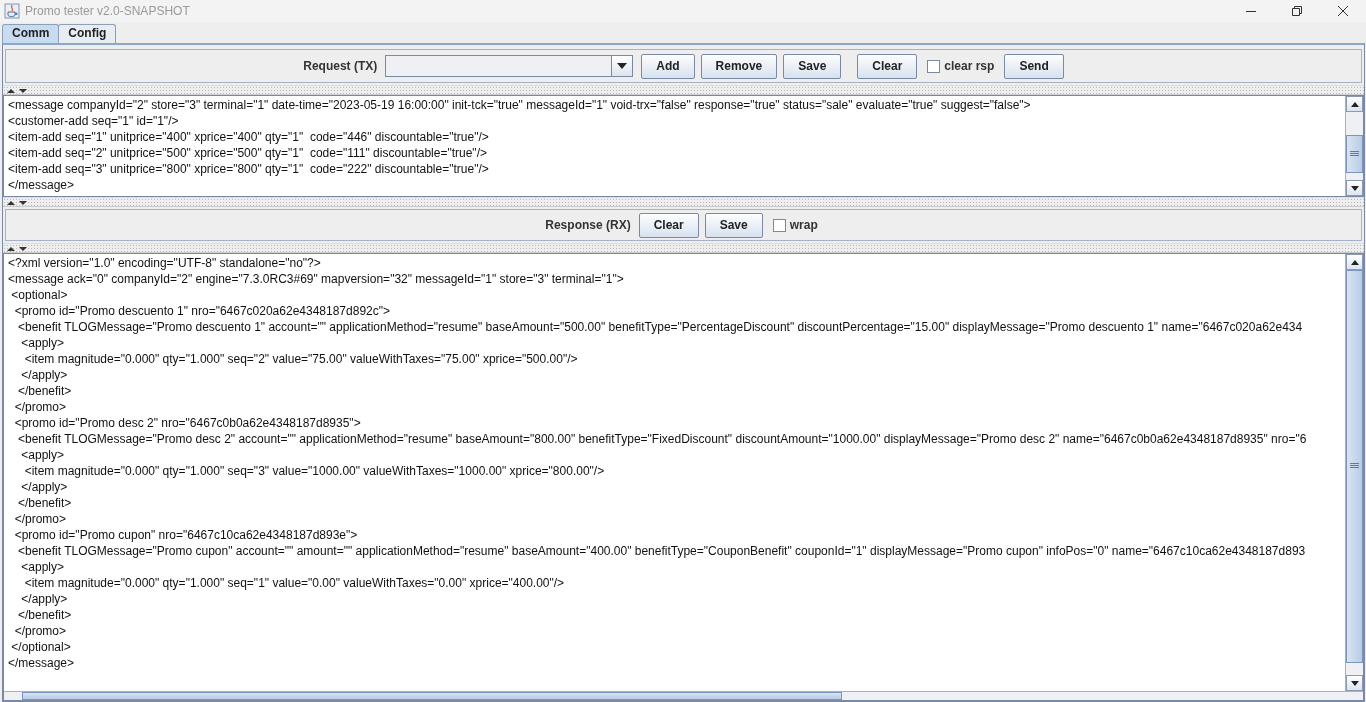 Image resolution: width=1366 pixels, height=702 pixels. I want to click on horizontal-scrollbar, so click(683, 695).